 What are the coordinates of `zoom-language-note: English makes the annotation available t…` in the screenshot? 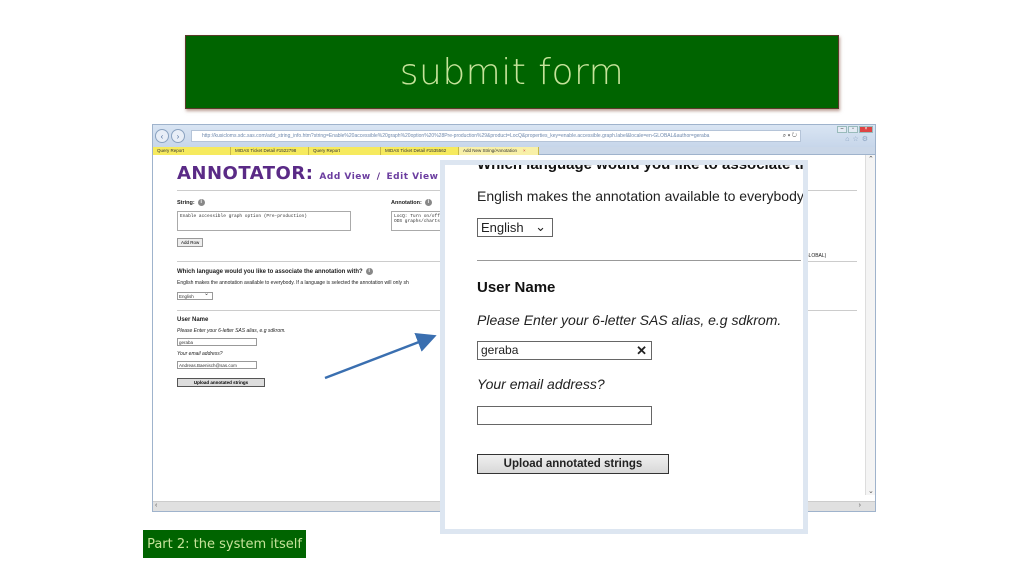 It's located at (640, 196).